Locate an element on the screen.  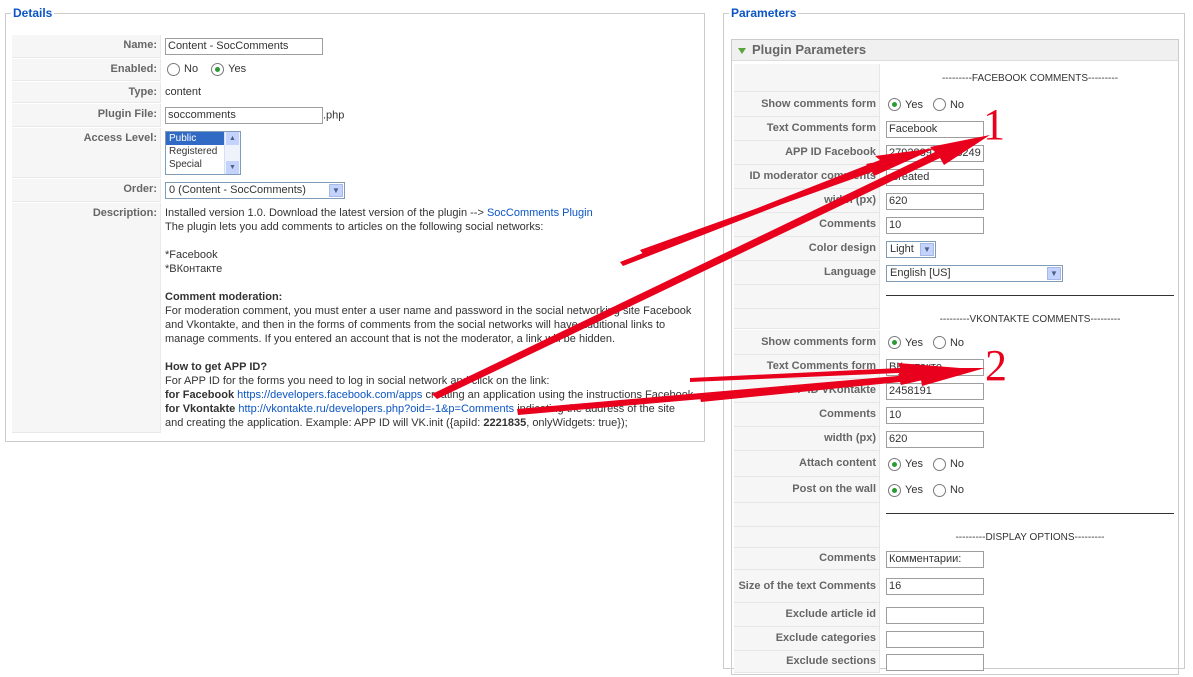
scroll-up-icon: ▲ is located at coordinates (232, 138).